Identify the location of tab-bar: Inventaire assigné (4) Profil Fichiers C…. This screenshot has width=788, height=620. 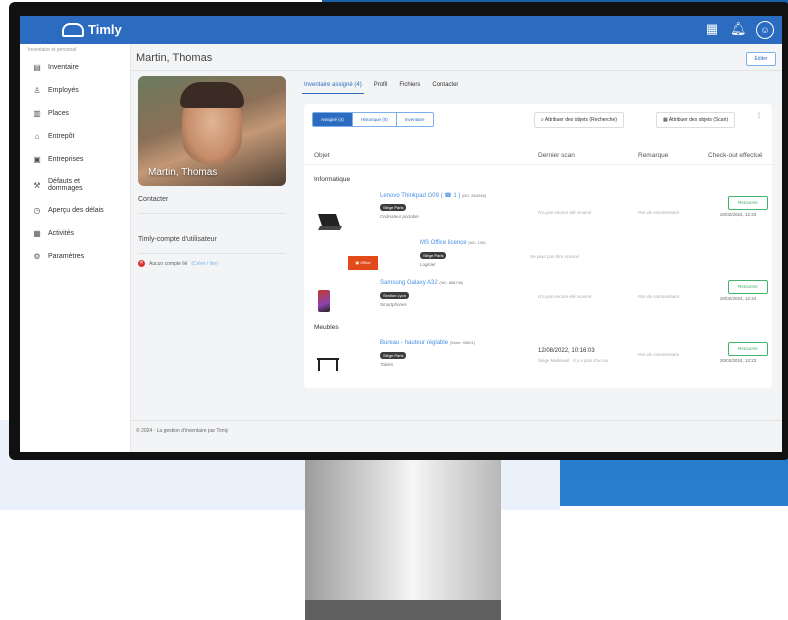
(381, 87).